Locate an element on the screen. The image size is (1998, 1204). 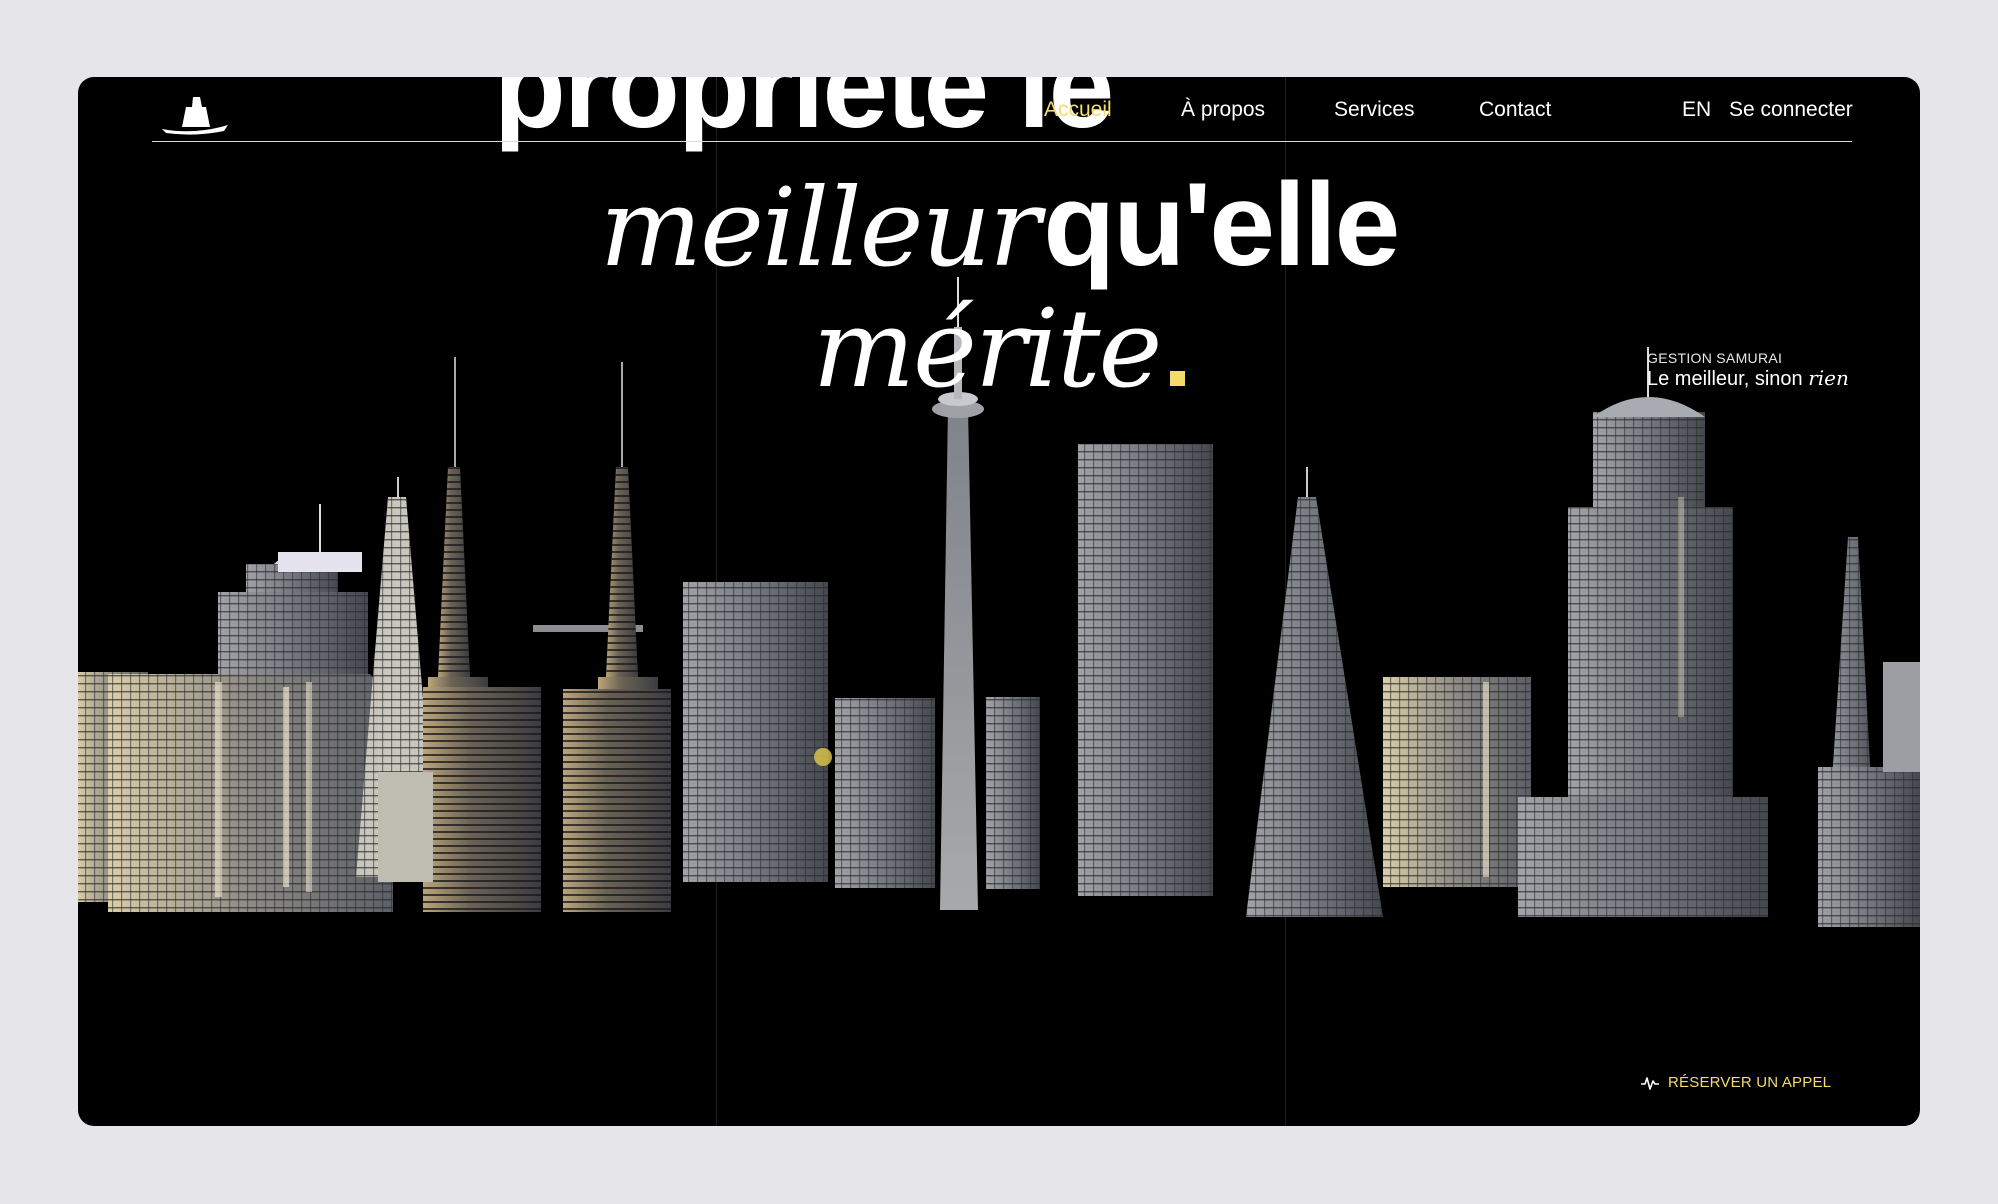
nav-contact: Contact is located at coordinates (1515, 110).